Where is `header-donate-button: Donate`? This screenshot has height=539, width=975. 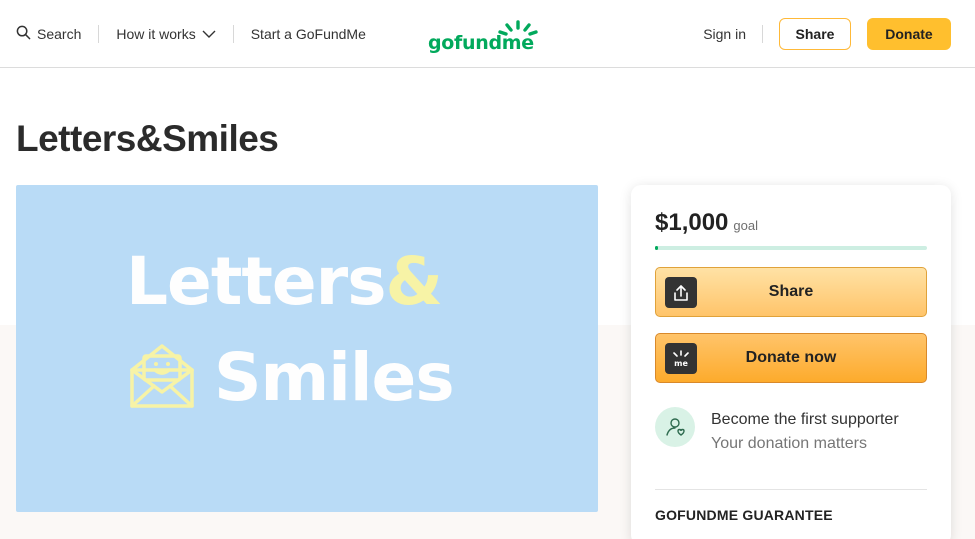 header-donate-button: Donate is located at coordinates (909, 34).